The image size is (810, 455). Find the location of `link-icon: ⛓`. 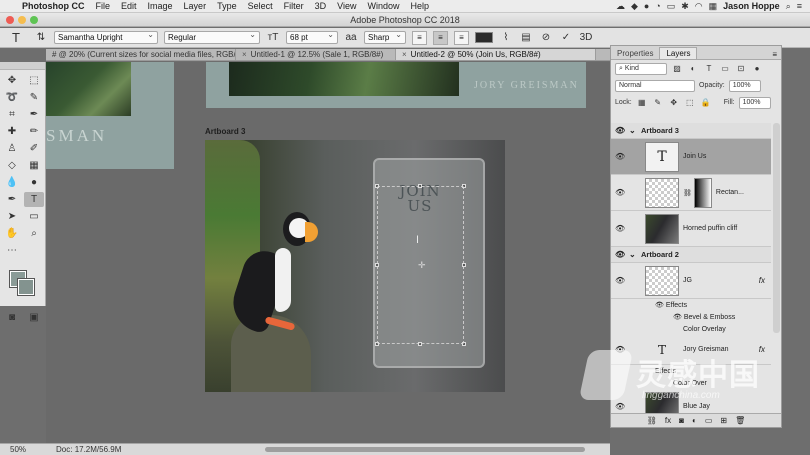

link-icon: ⛓ is located at coordinates (687, 193).